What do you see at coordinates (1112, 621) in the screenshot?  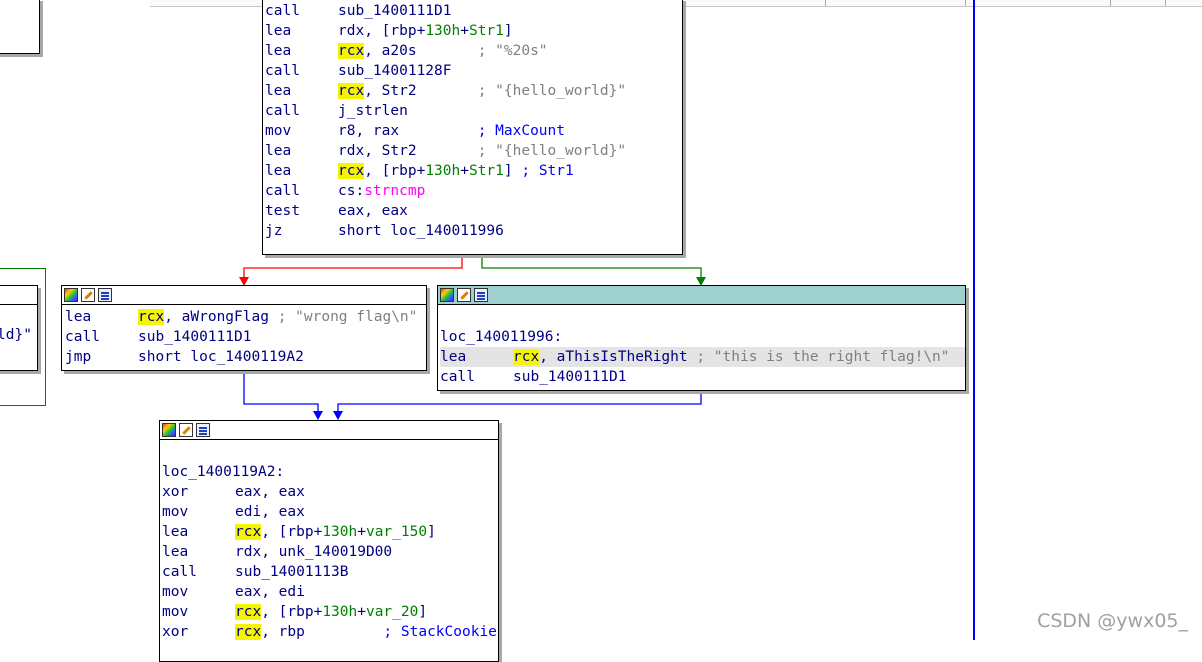 I see `watermark: CSDN @ywx05_` at bounding box center [1112, 621].